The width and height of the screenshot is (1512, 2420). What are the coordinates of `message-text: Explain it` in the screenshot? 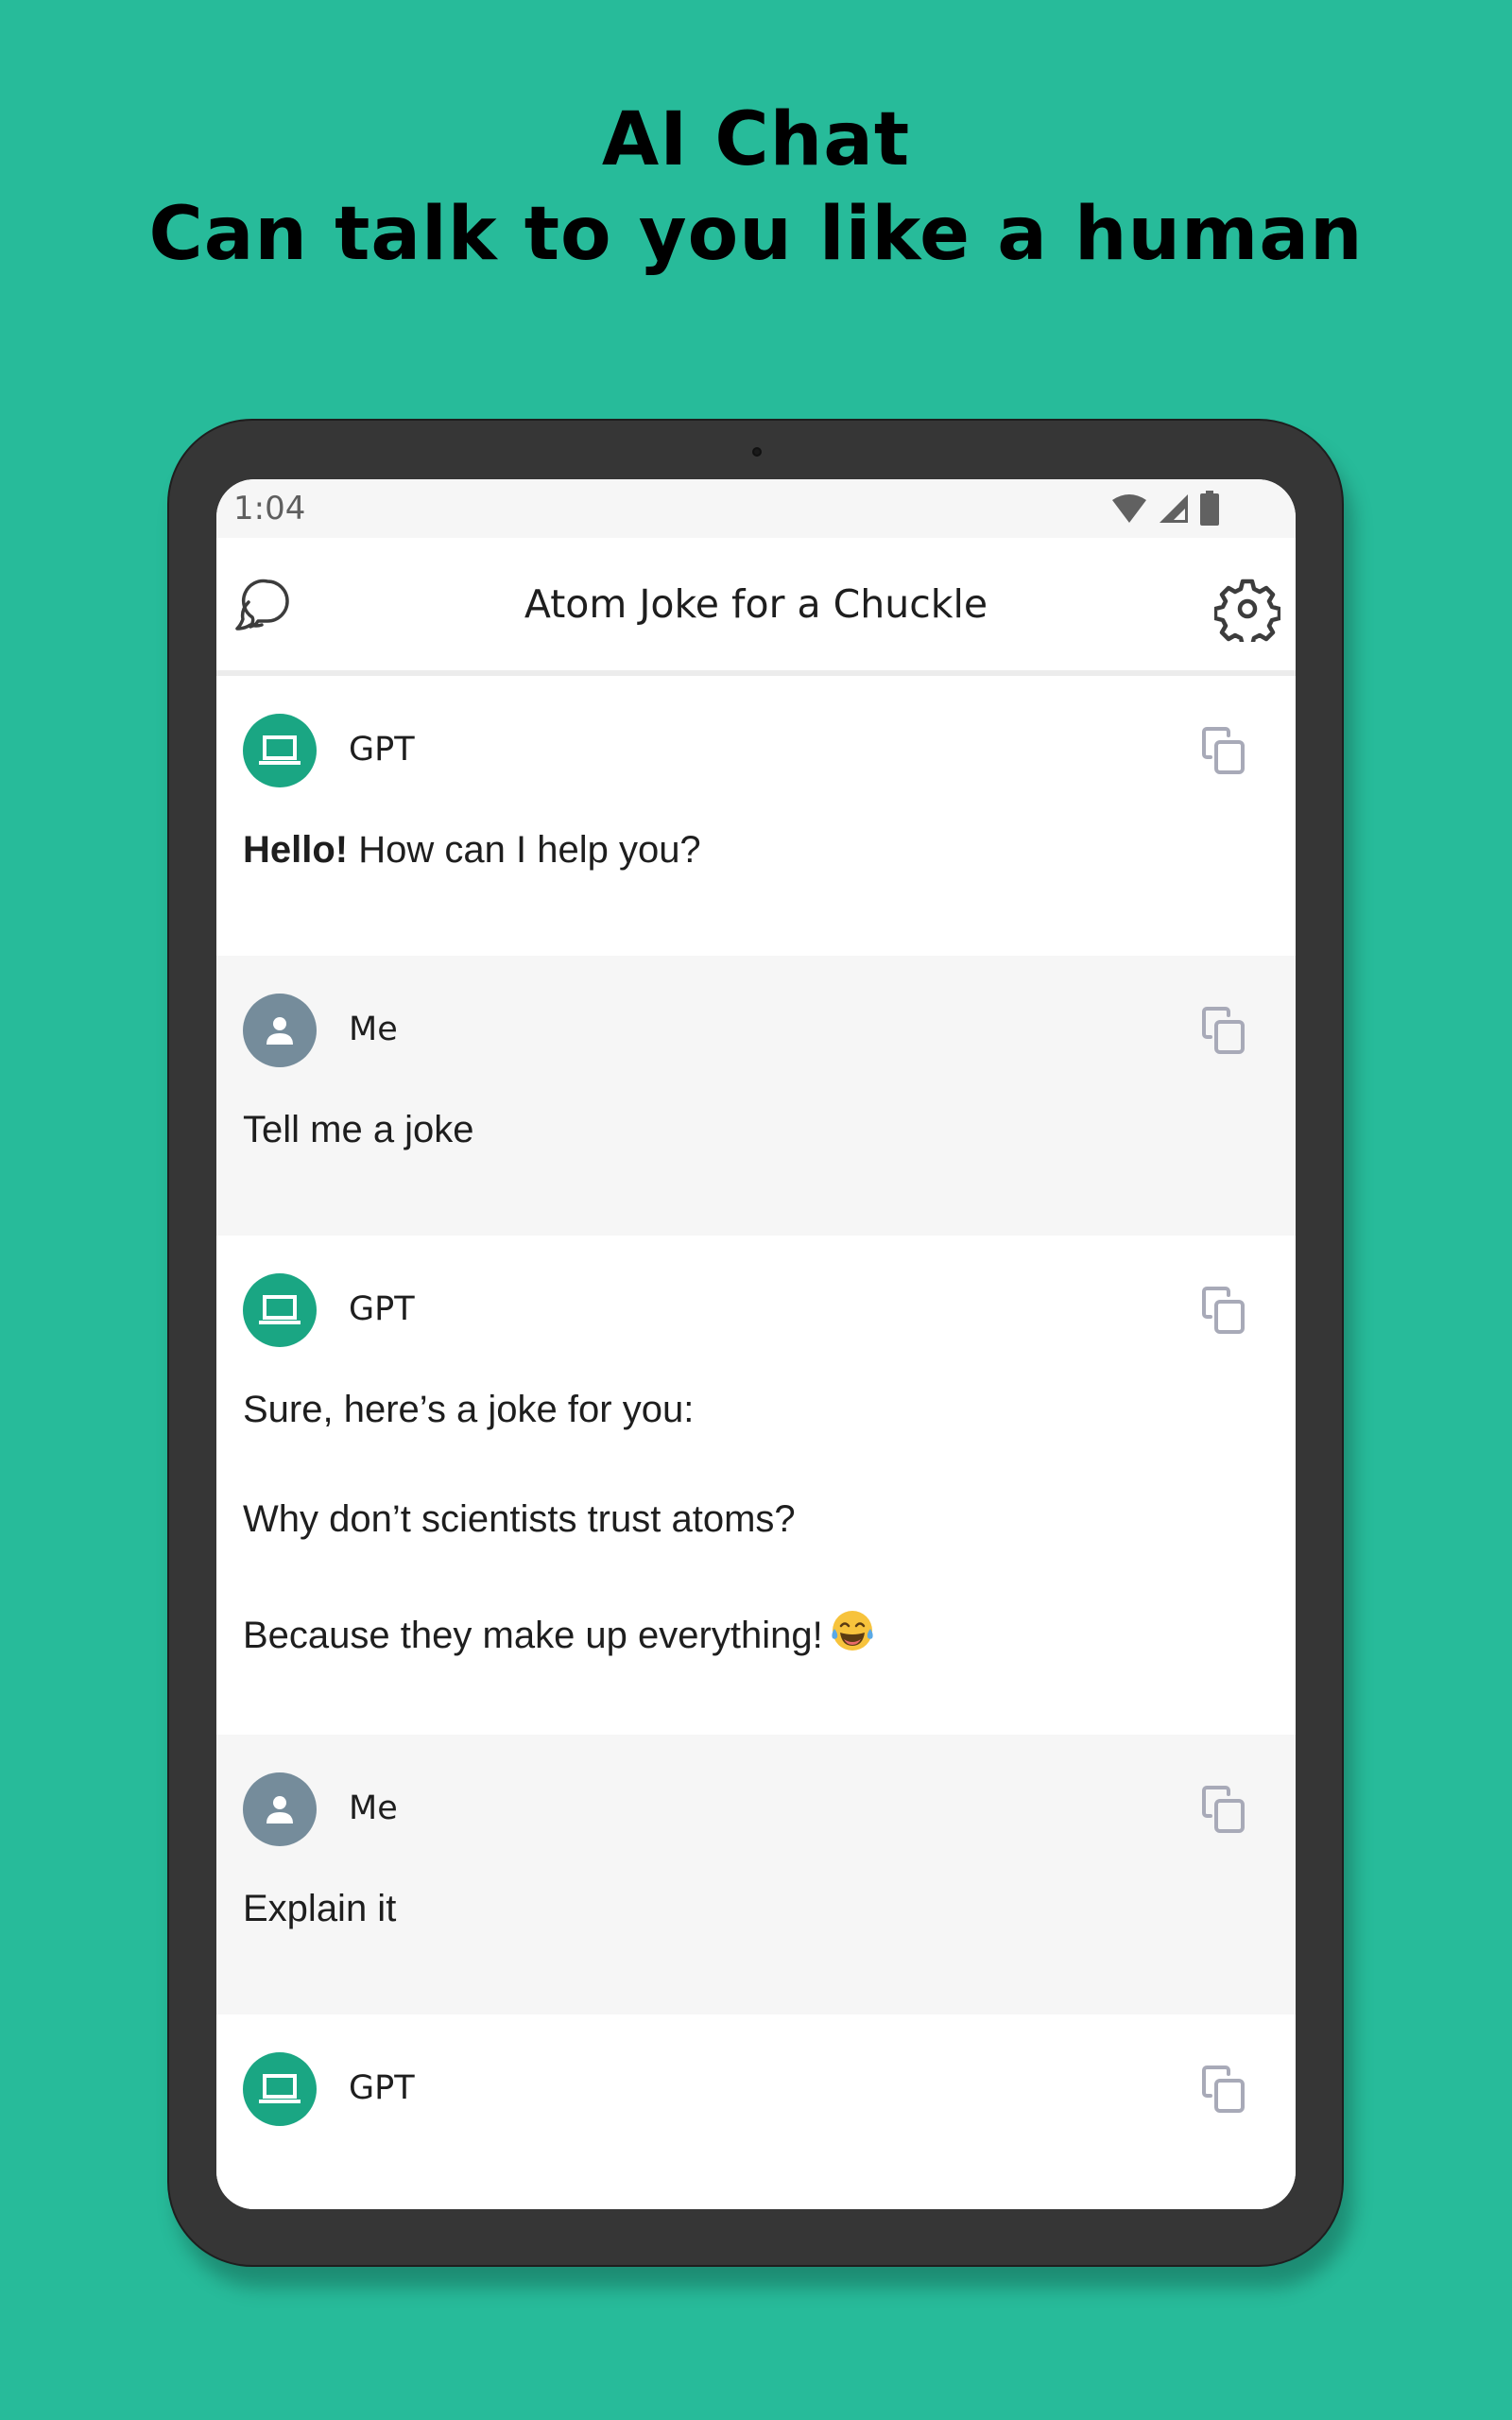 It's located at (320, 1908).